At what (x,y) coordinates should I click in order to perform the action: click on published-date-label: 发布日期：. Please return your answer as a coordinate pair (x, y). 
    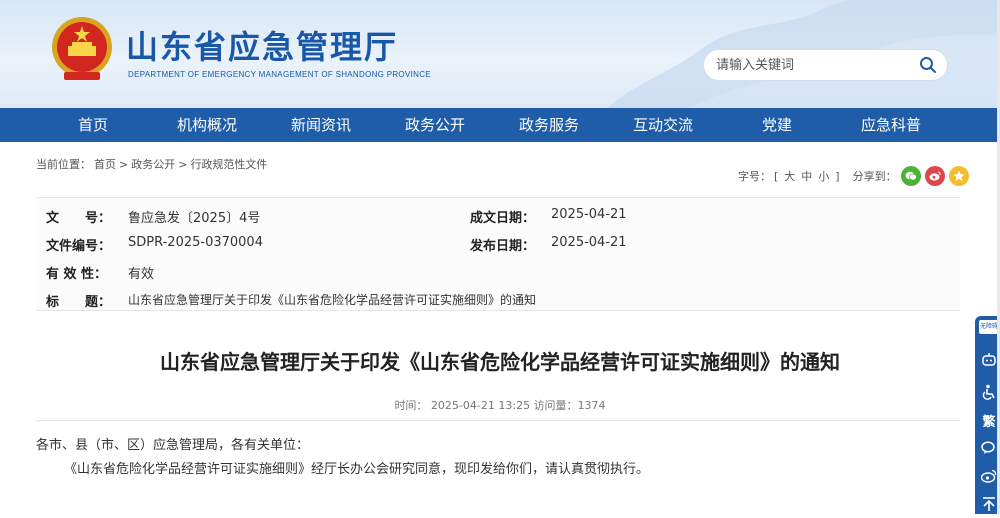
    Looking at the image, I should click on (503, 246).